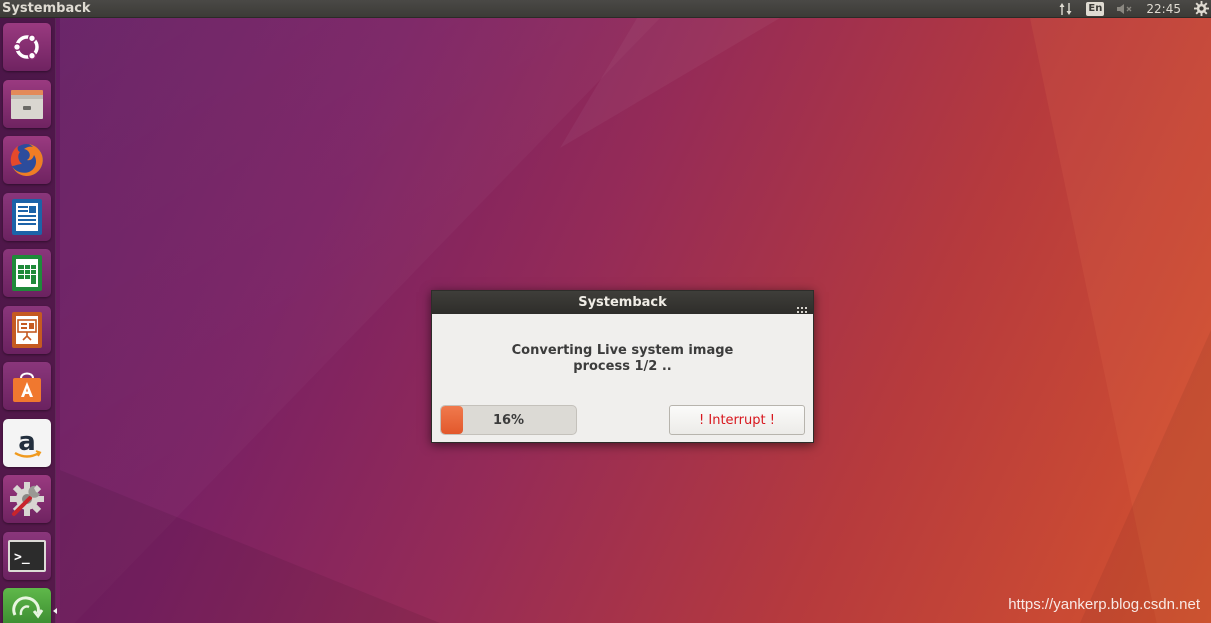  I want to click on status-message-line2: process 1/2 .., so click(622, 366).